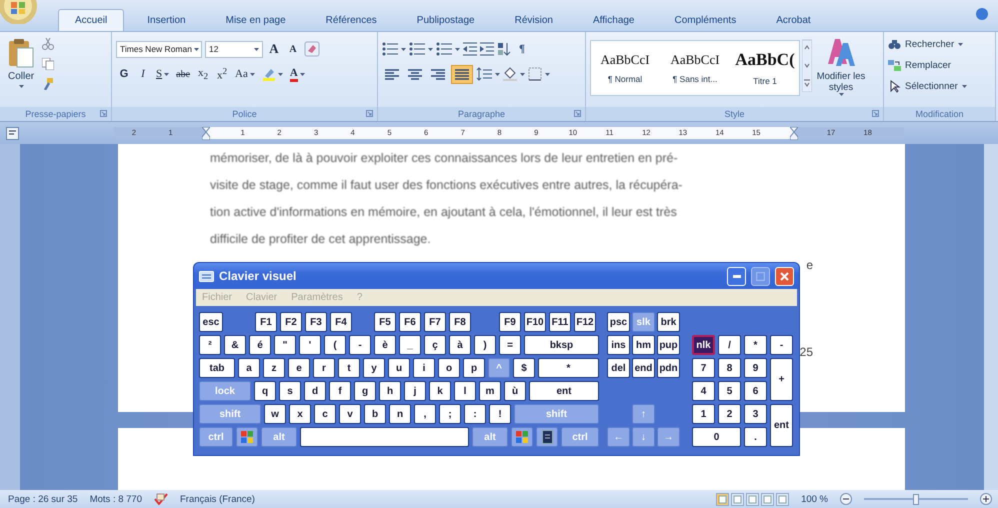  Describe the element at coordinates (417, 49) in the screenshot. I see `numbered-list-icon` at that location.